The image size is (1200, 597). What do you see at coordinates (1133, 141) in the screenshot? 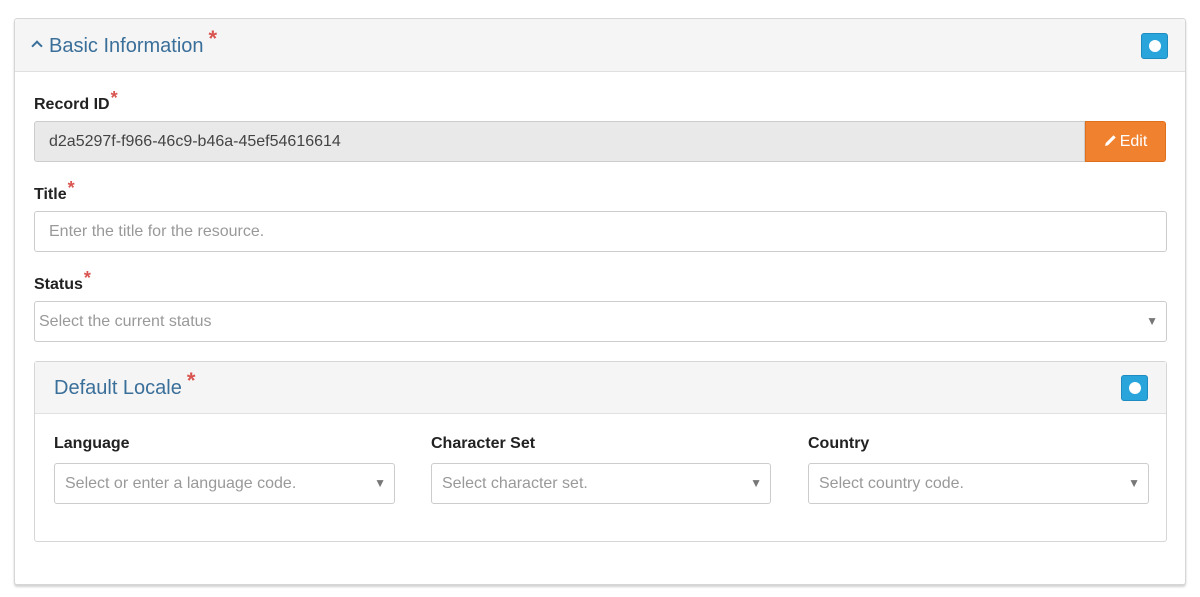
I see `edit-button-label: Edit` at bounding box center [1133, 141].